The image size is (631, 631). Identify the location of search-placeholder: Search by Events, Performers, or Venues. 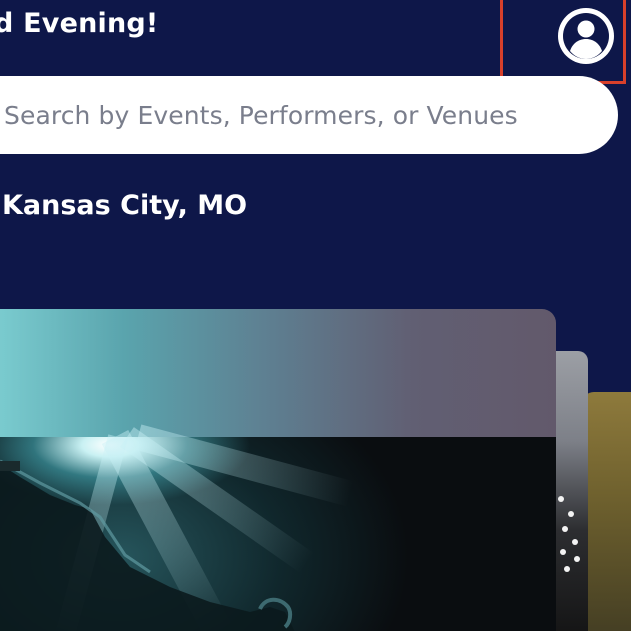
(261, 115).